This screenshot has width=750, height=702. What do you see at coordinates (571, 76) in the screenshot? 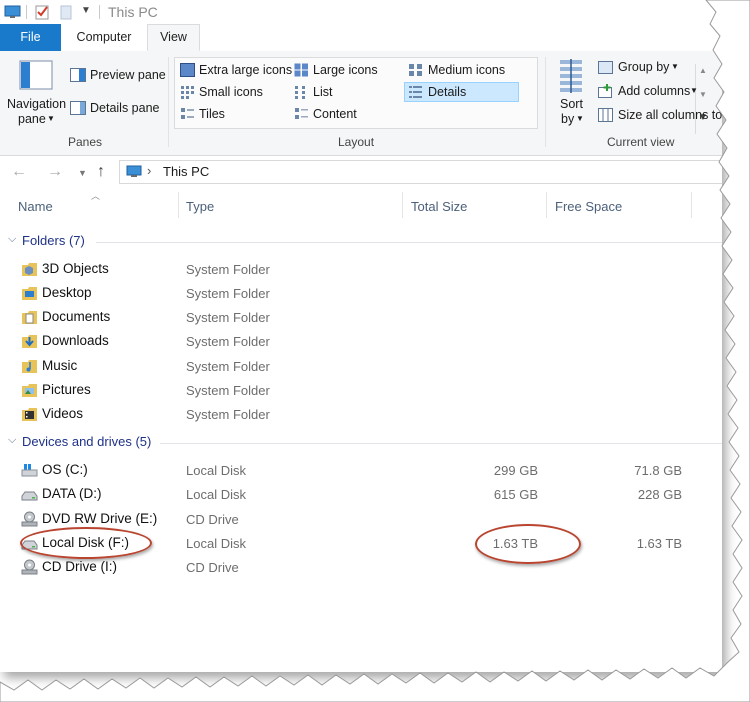
I see `sort-by-icon` at bounding box center [571, 76].